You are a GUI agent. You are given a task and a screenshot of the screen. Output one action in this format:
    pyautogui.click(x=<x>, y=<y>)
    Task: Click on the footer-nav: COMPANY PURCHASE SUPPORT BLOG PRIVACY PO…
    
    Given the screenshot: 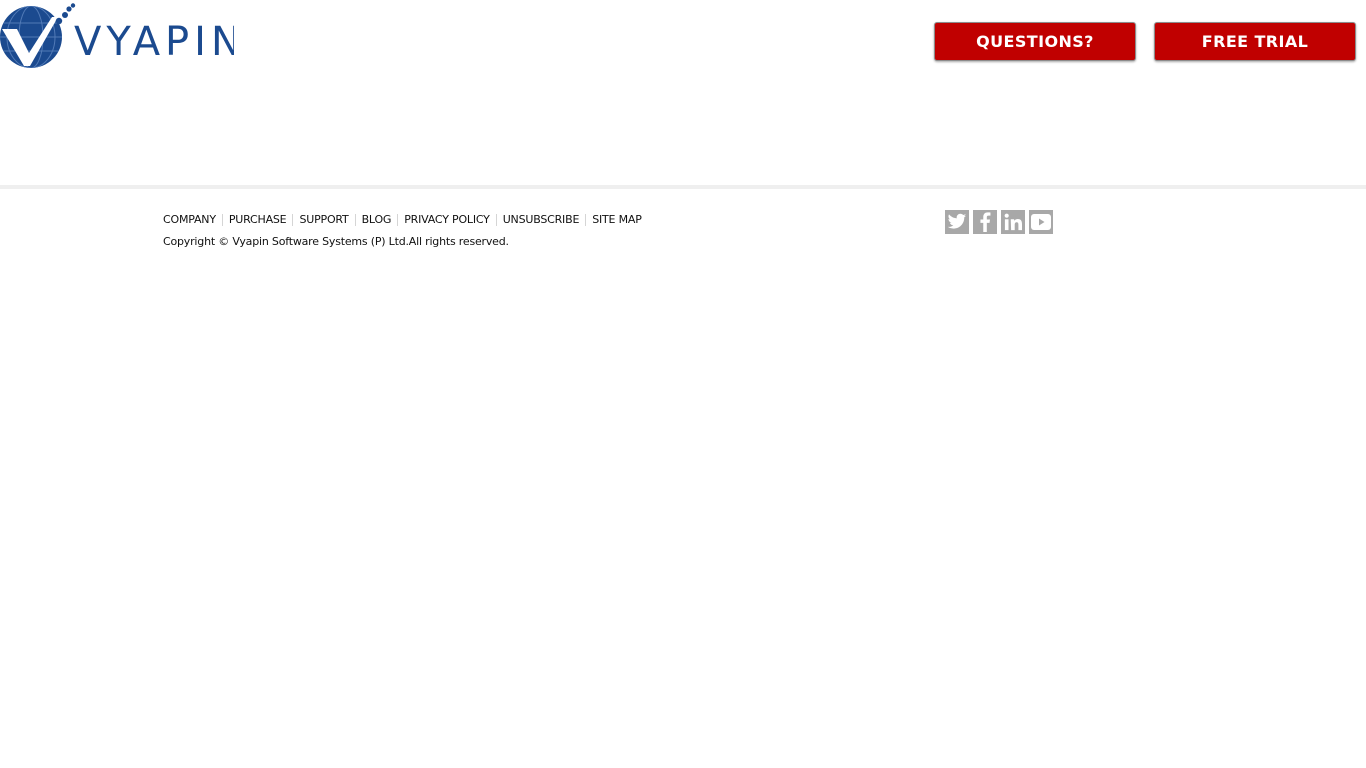 What is the action you would take?
    pyautogui.click(x=402, y=219)
    